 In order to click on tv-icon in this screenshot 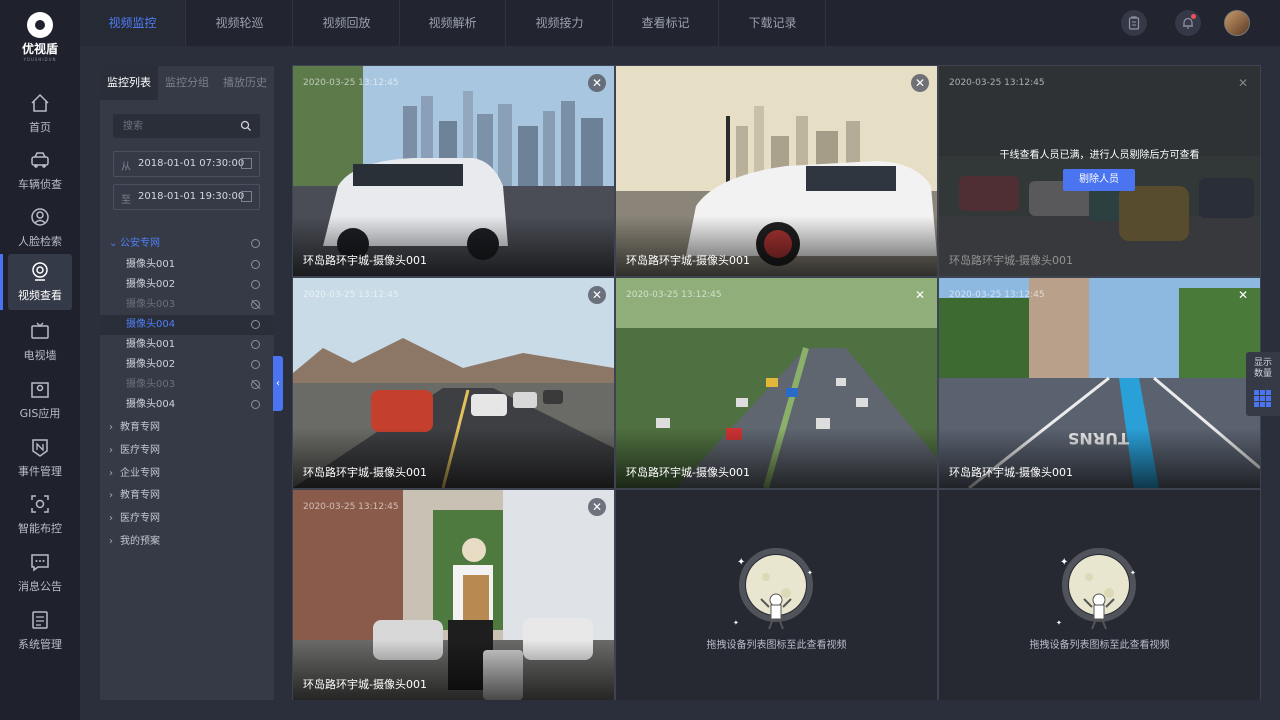, I will do `click(40, 330)`.